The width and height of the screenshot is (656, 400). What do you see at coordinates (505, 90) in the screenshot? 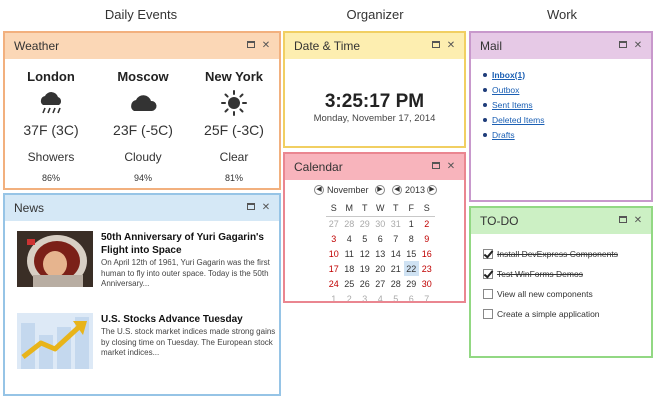
I see `mail-folder-link: Outbox` at bounding box center [505, 90].